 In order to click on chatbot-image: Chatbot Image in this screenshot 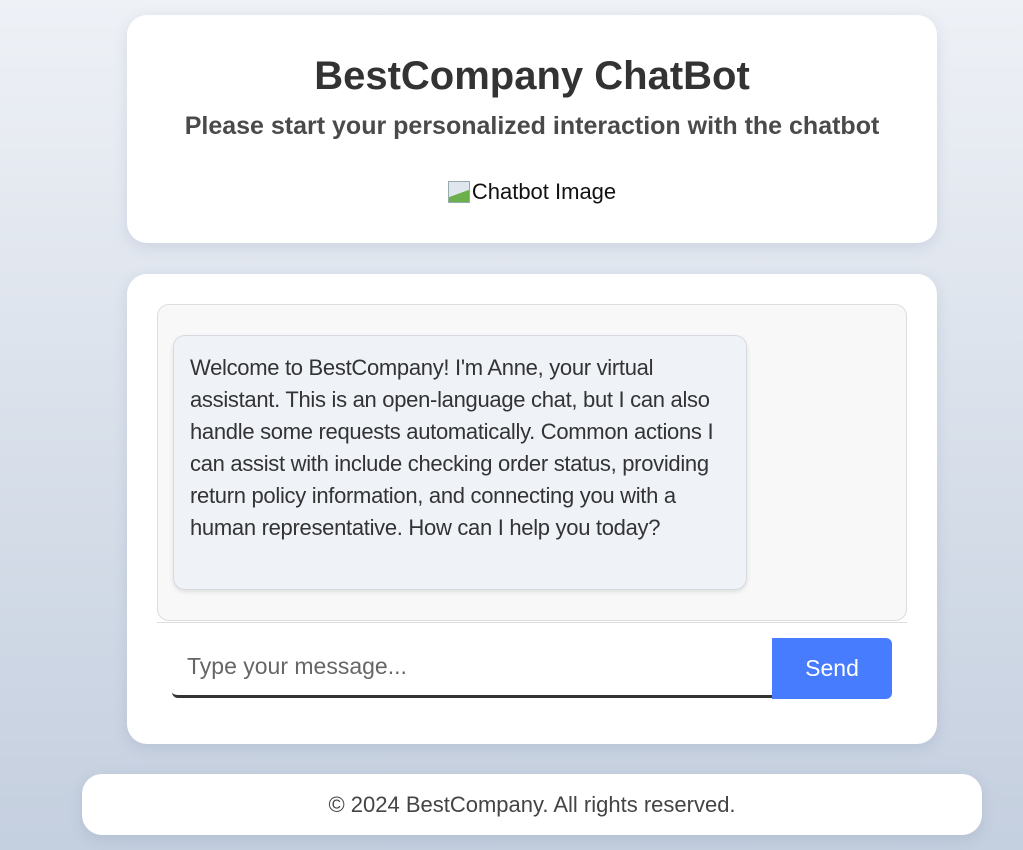, I will do `click(532, 192)`.